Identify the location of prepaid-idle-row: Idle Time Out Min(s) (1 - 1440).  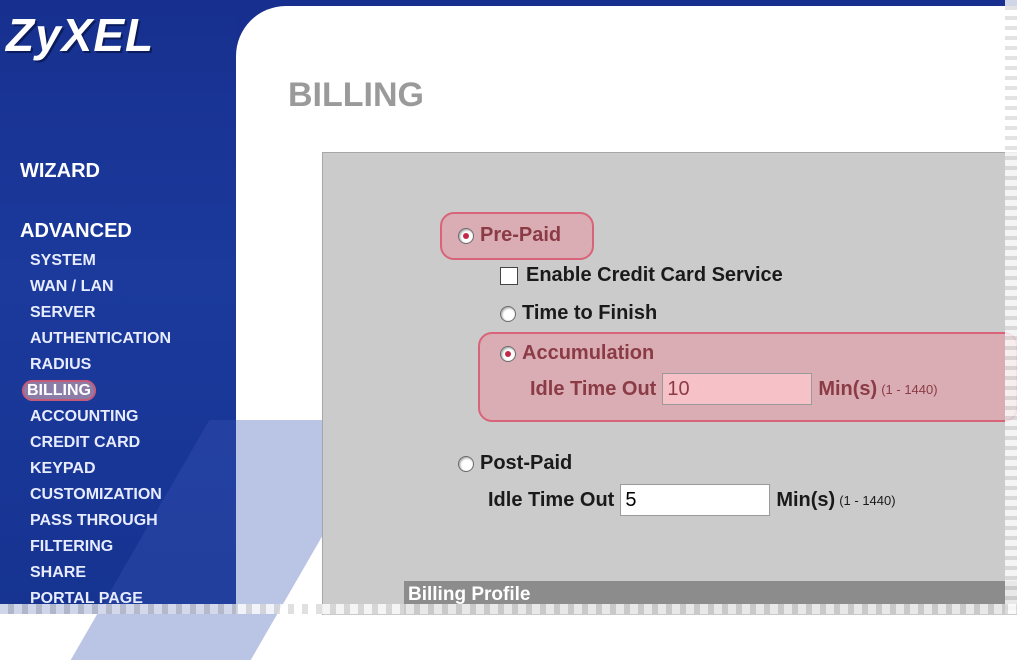
(734, 389).